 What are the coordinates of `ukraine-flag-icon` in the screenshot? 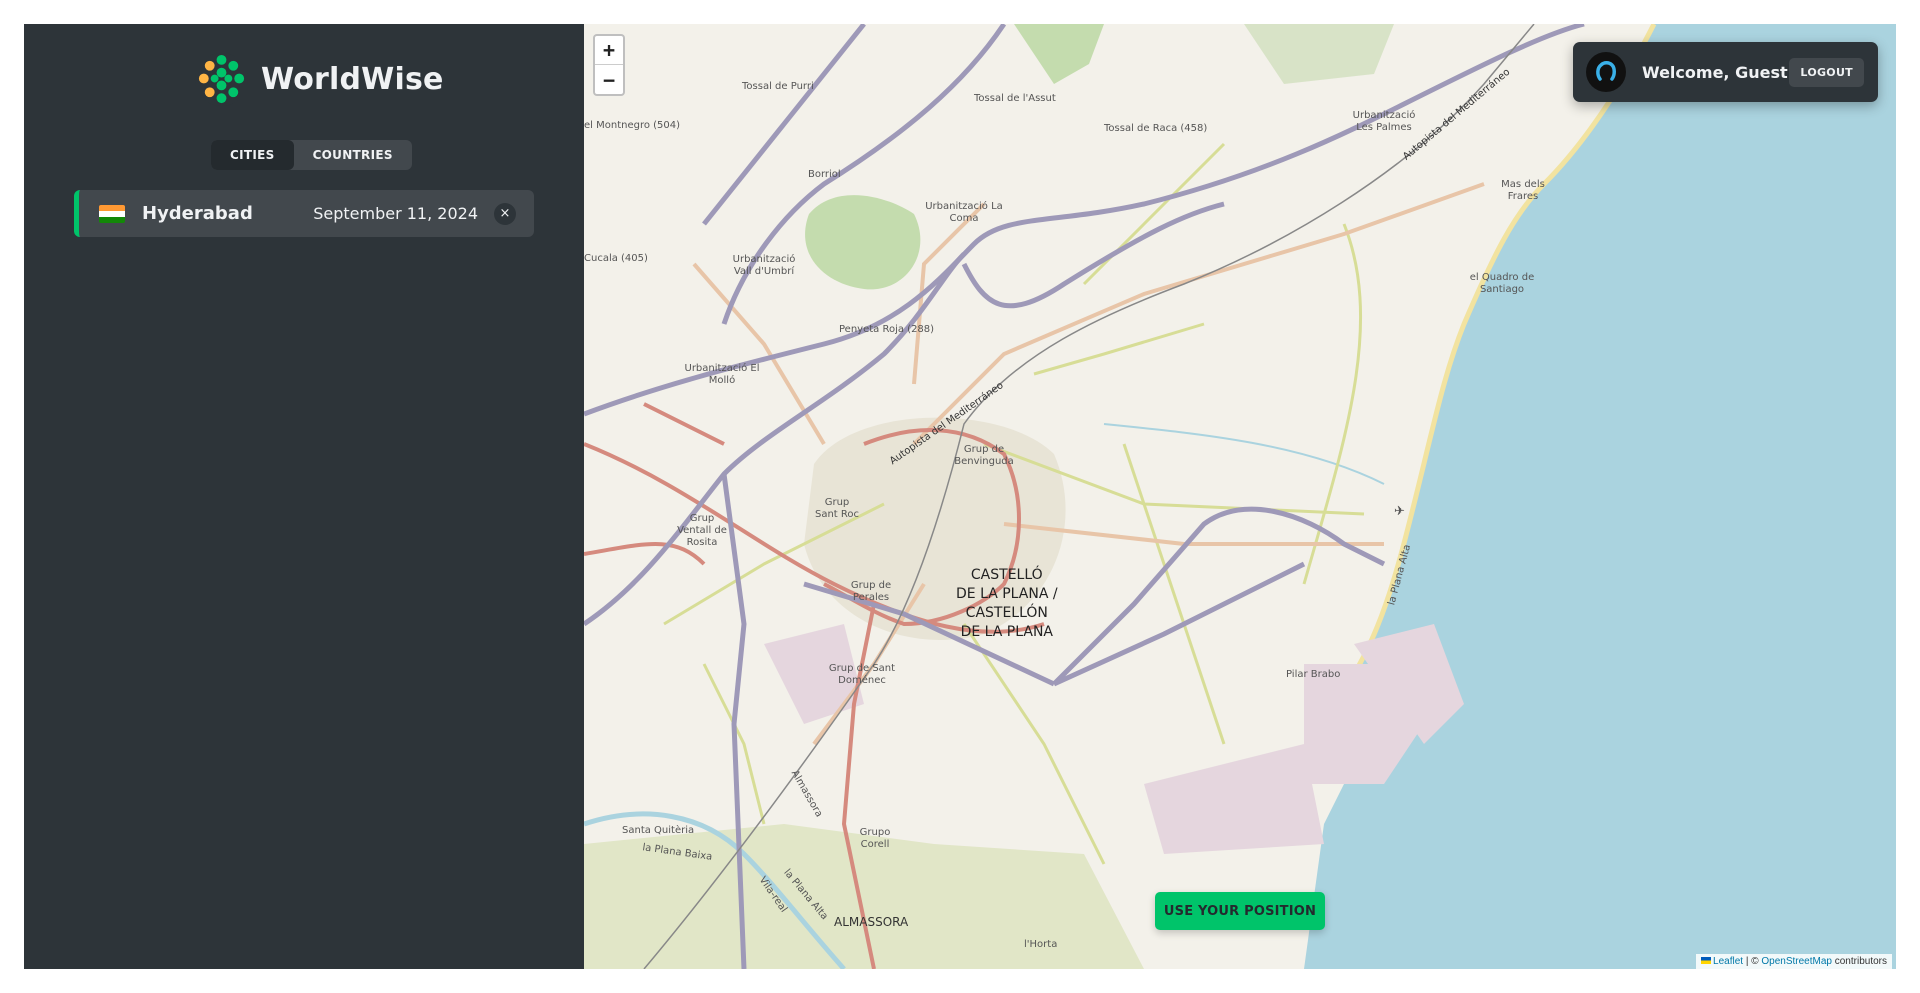 It's located at (1706, 960).